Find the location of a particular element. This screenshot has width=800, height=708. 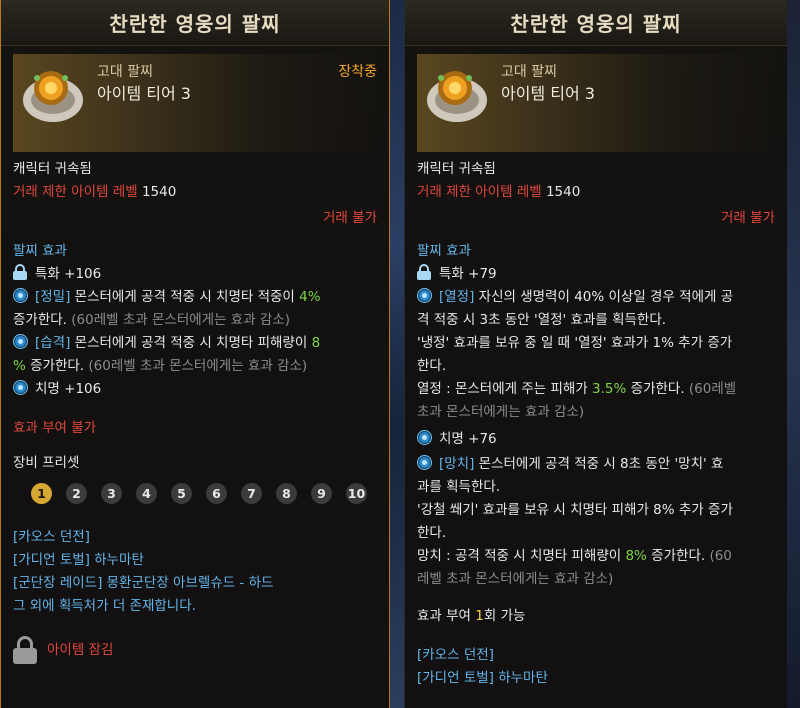

preset-2: 2 is located at coordinates (76, 493).